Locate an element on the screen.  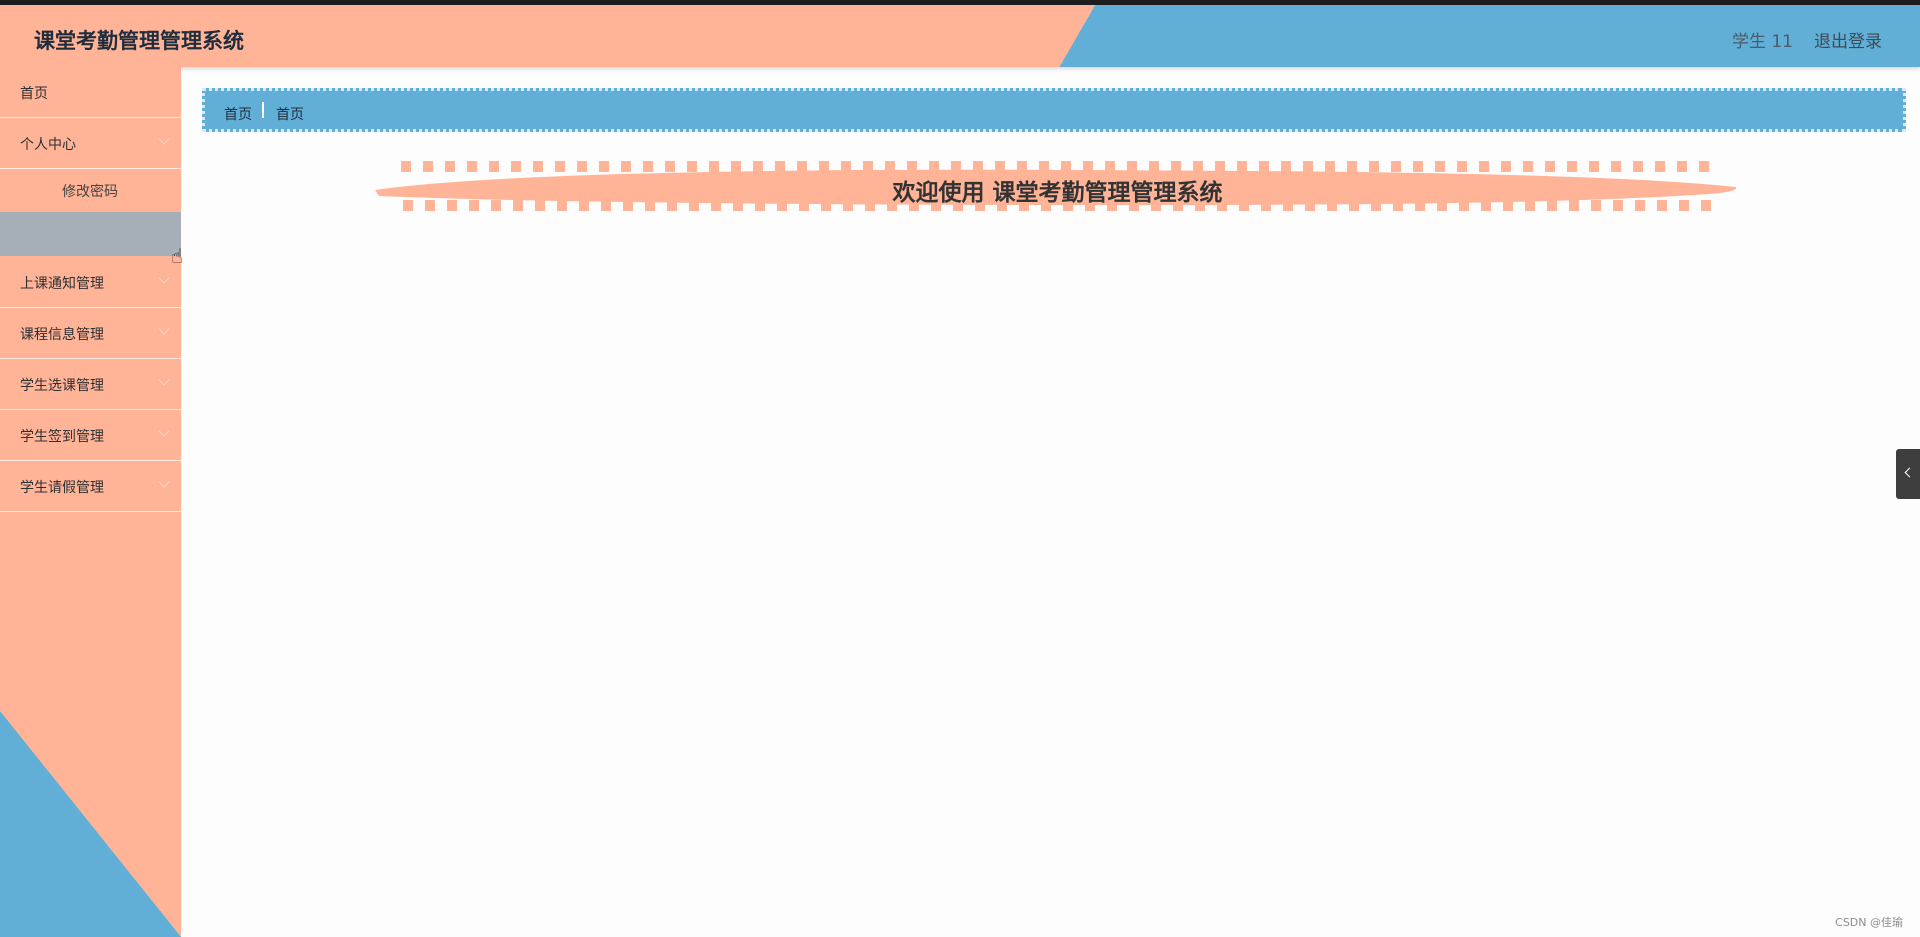
sidebar-item-personal-center: 个人中心 is located at coordinates (90, 143).